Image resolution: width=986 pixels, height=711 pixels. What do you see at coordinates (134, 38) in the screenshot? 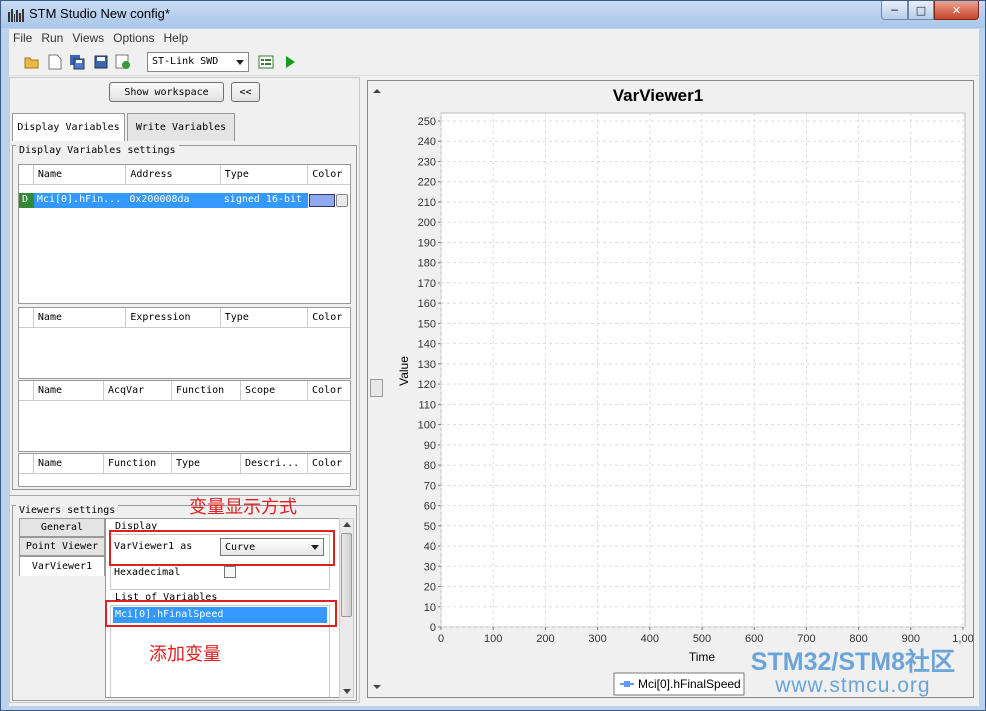
I see `menu-options: Options` at bounding box center [134, 38].